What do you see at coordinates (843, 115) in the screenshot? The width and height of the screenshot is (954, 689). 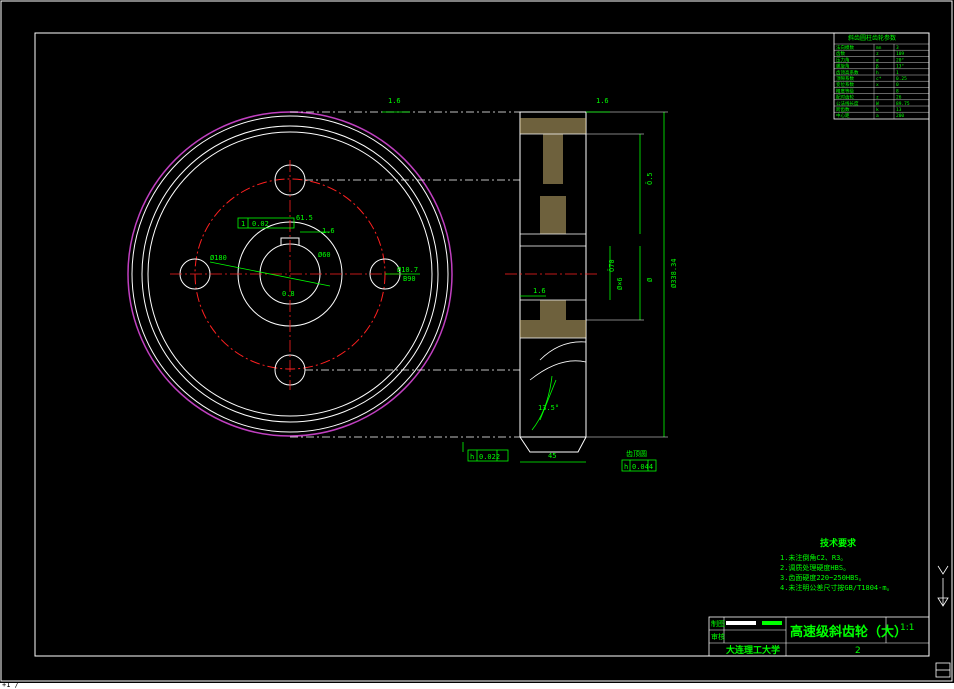 I see `param-cell: 中心距` at bounding box center [843, 115].